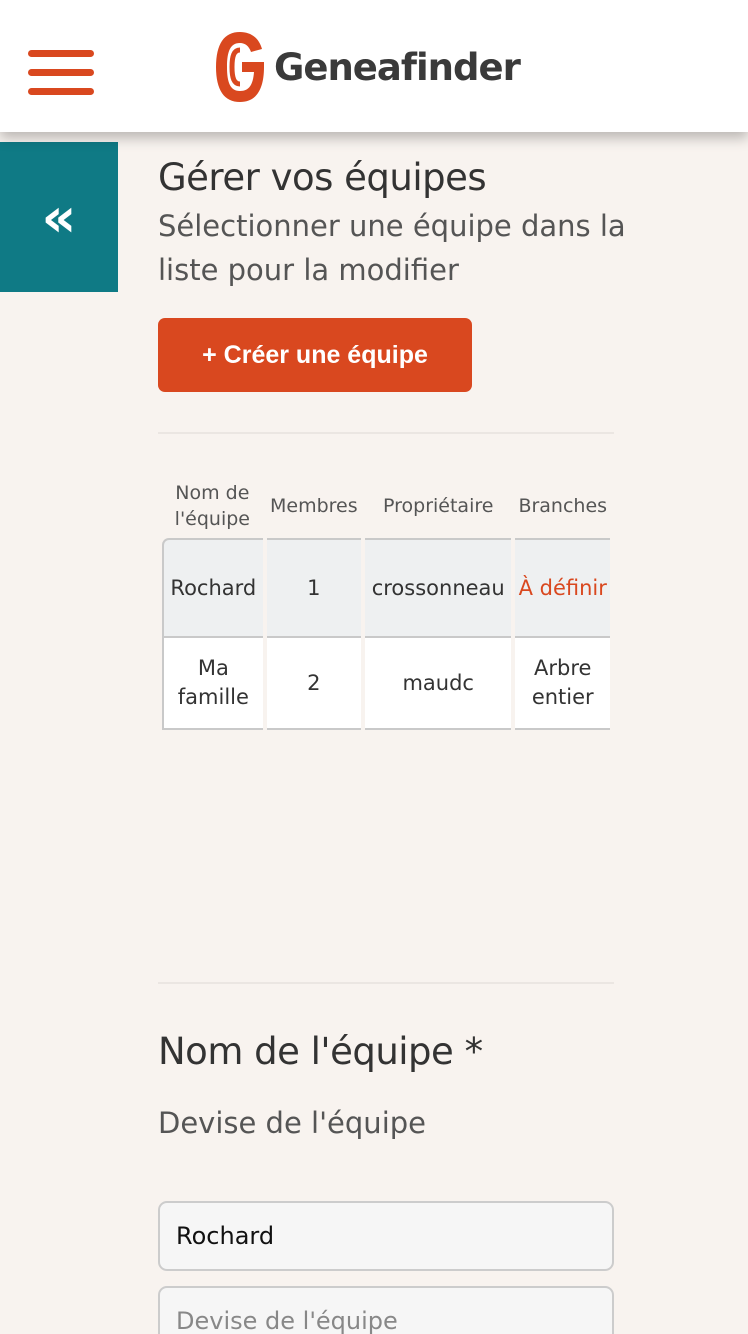 The height and width of the screenshot is (1334, 748). Describe the element at coordinates (397, 67) in the screenshot. I see `brand-name: Geneafinder` at that location.